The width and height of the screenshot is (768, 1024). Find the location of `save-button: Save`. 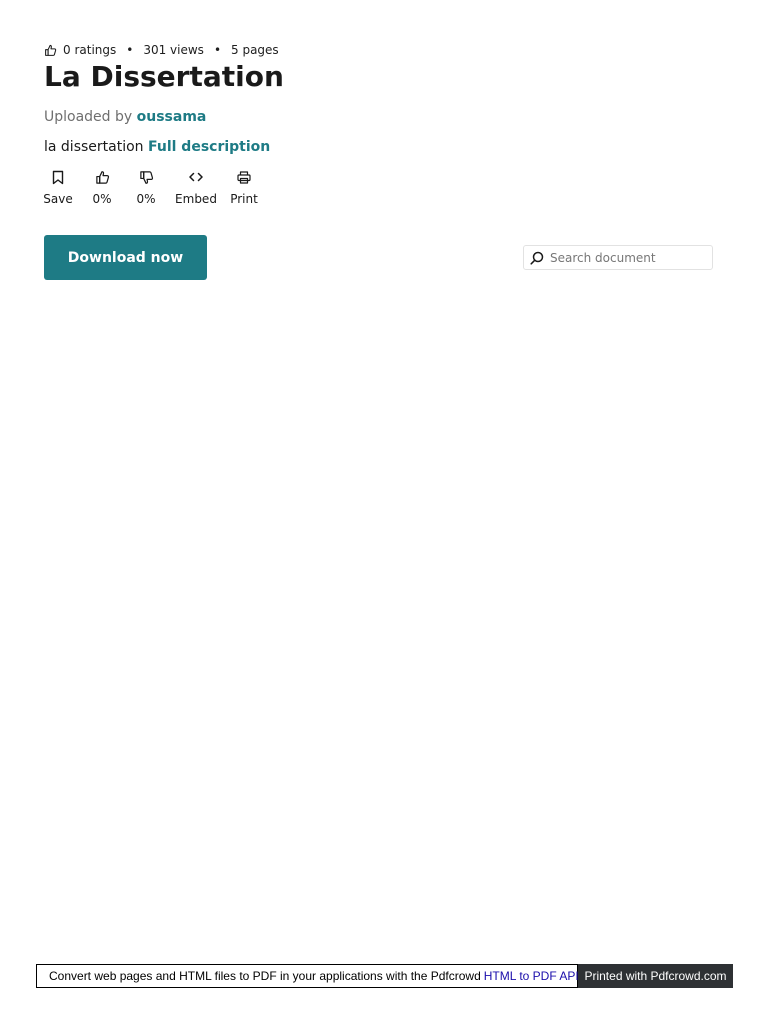

save-button: Save is located at coordinates (58, 187).